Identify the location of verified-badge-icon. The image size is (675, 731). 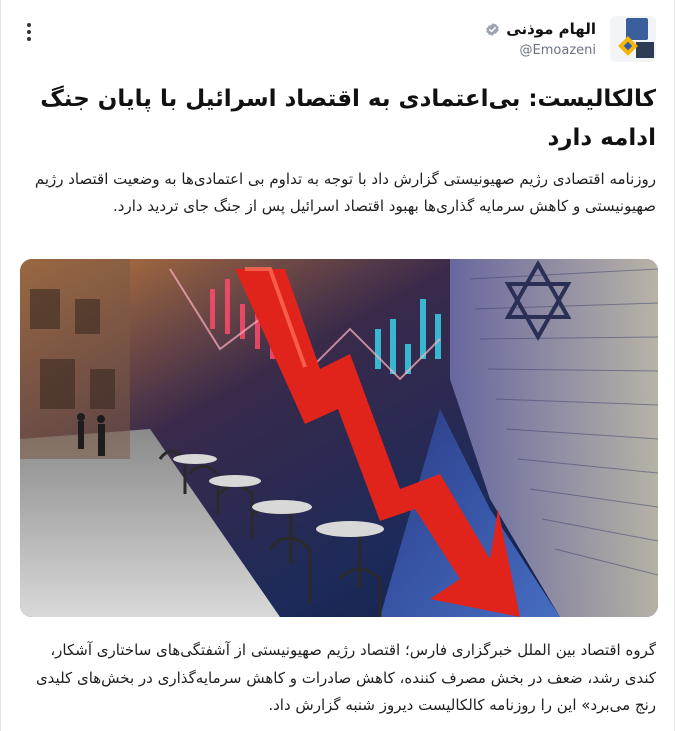
(493, 29).